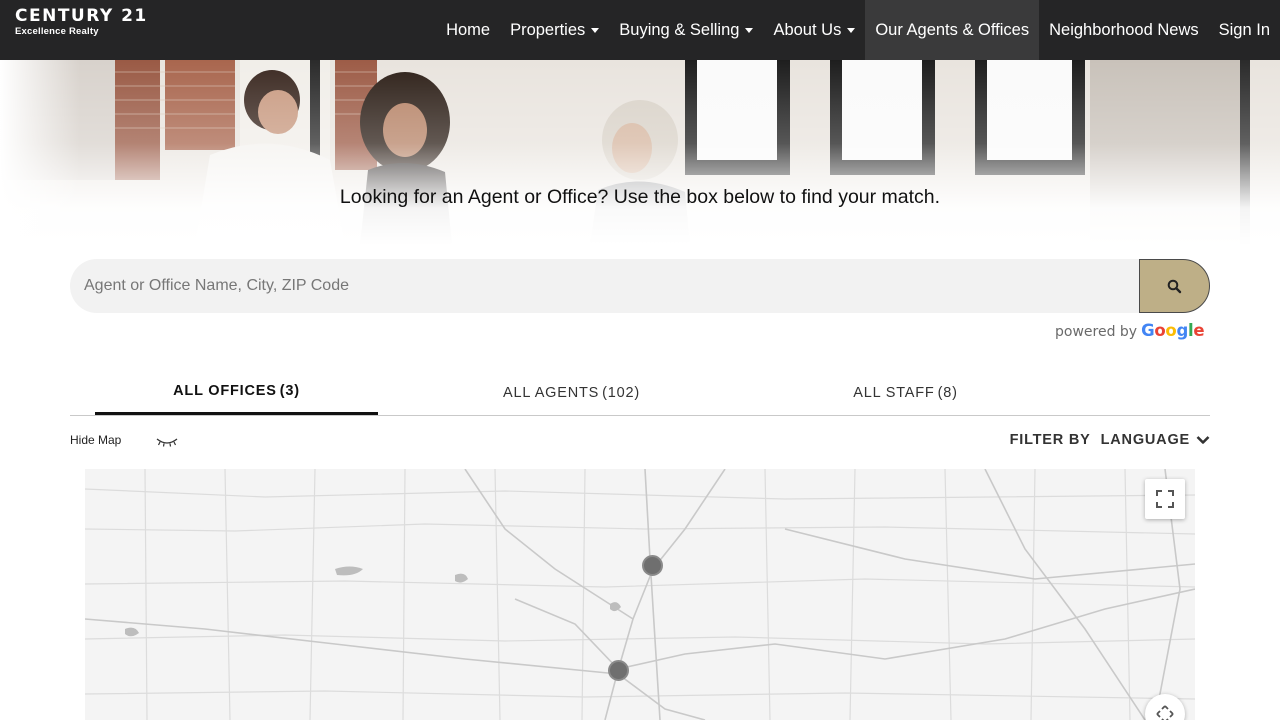 The width and height of the screenshot is (1280, 720). I want to click on tab-all-offices: ALL OFFICES (3), so click(236, 392).